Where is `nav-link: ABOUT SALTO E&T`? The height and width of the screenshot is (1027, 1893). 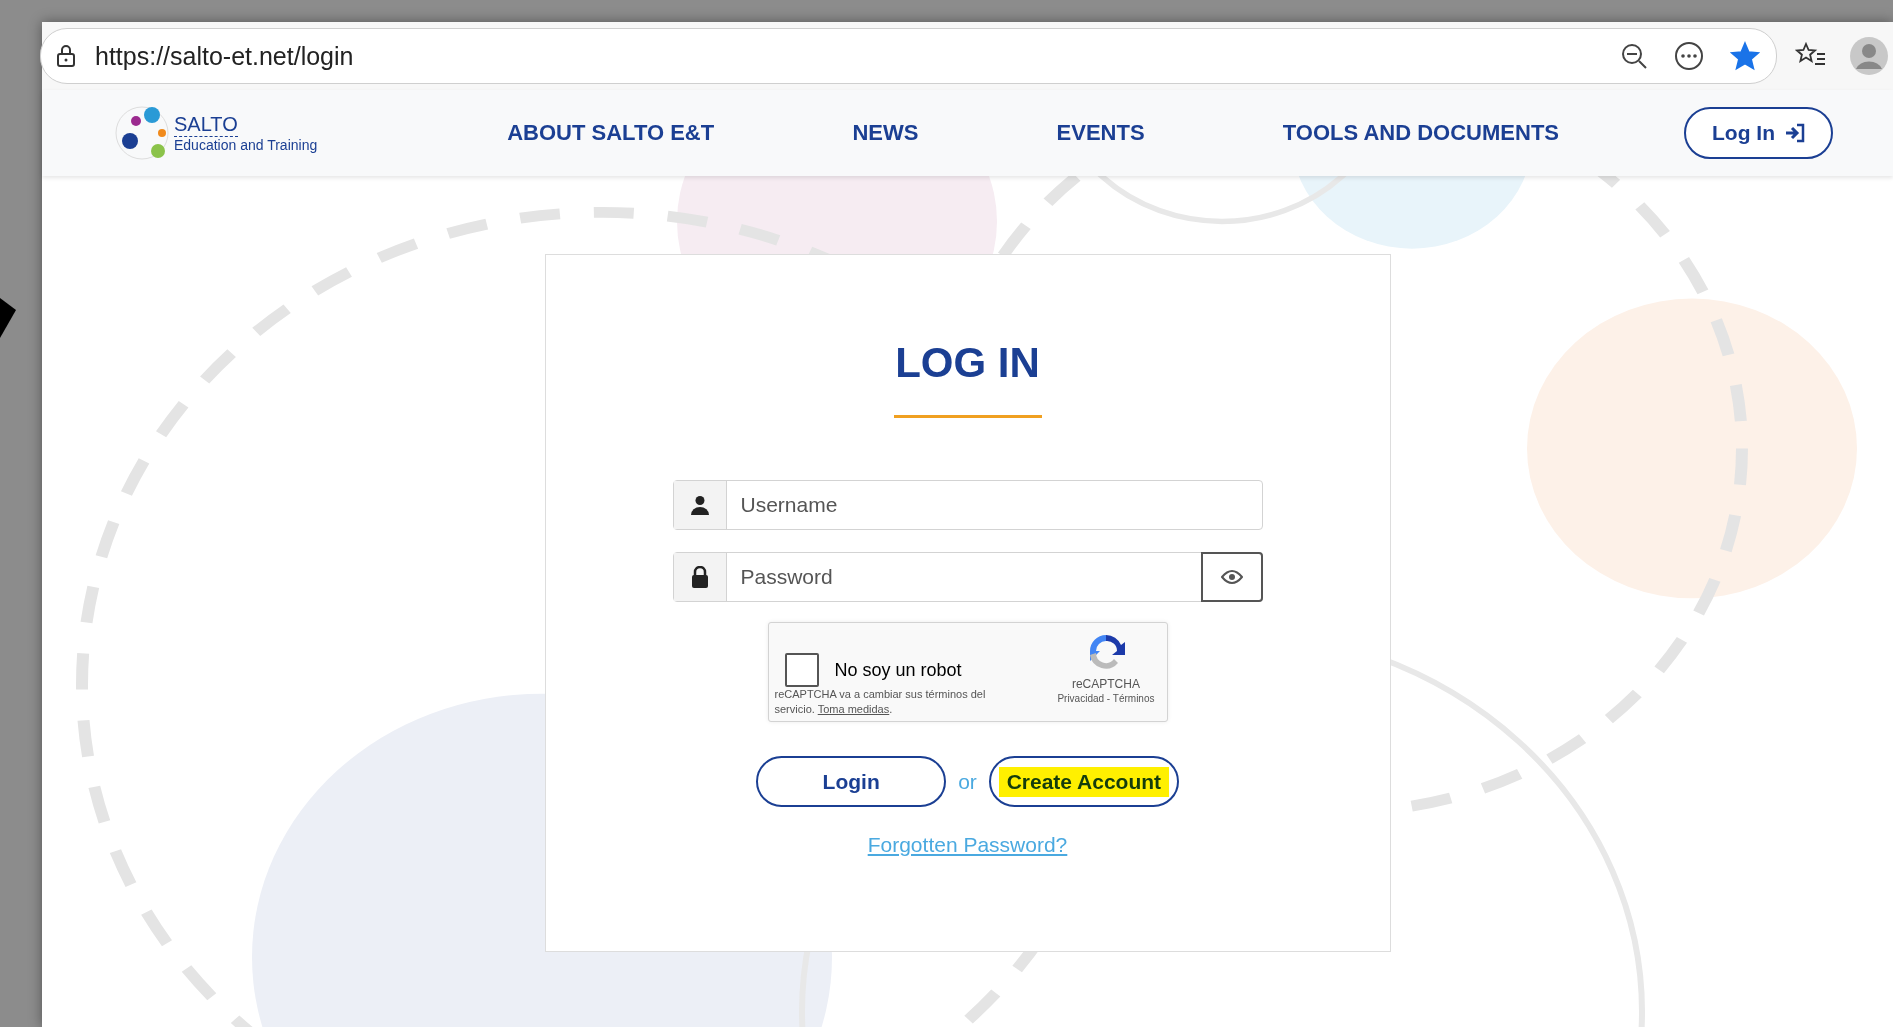
nav-link: ABOUT SALTO E&T is located at coordinates (611, 133).